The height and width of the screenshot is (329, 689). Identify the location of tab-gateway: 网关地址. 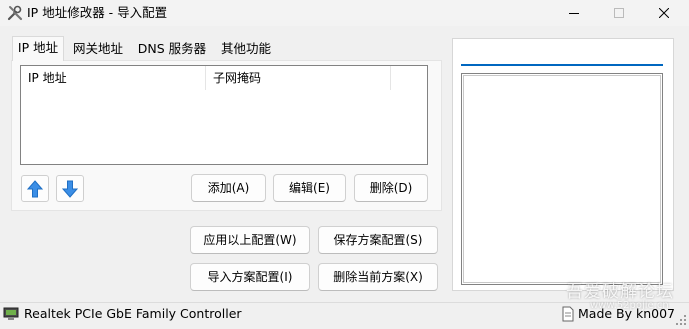
(98, 49).